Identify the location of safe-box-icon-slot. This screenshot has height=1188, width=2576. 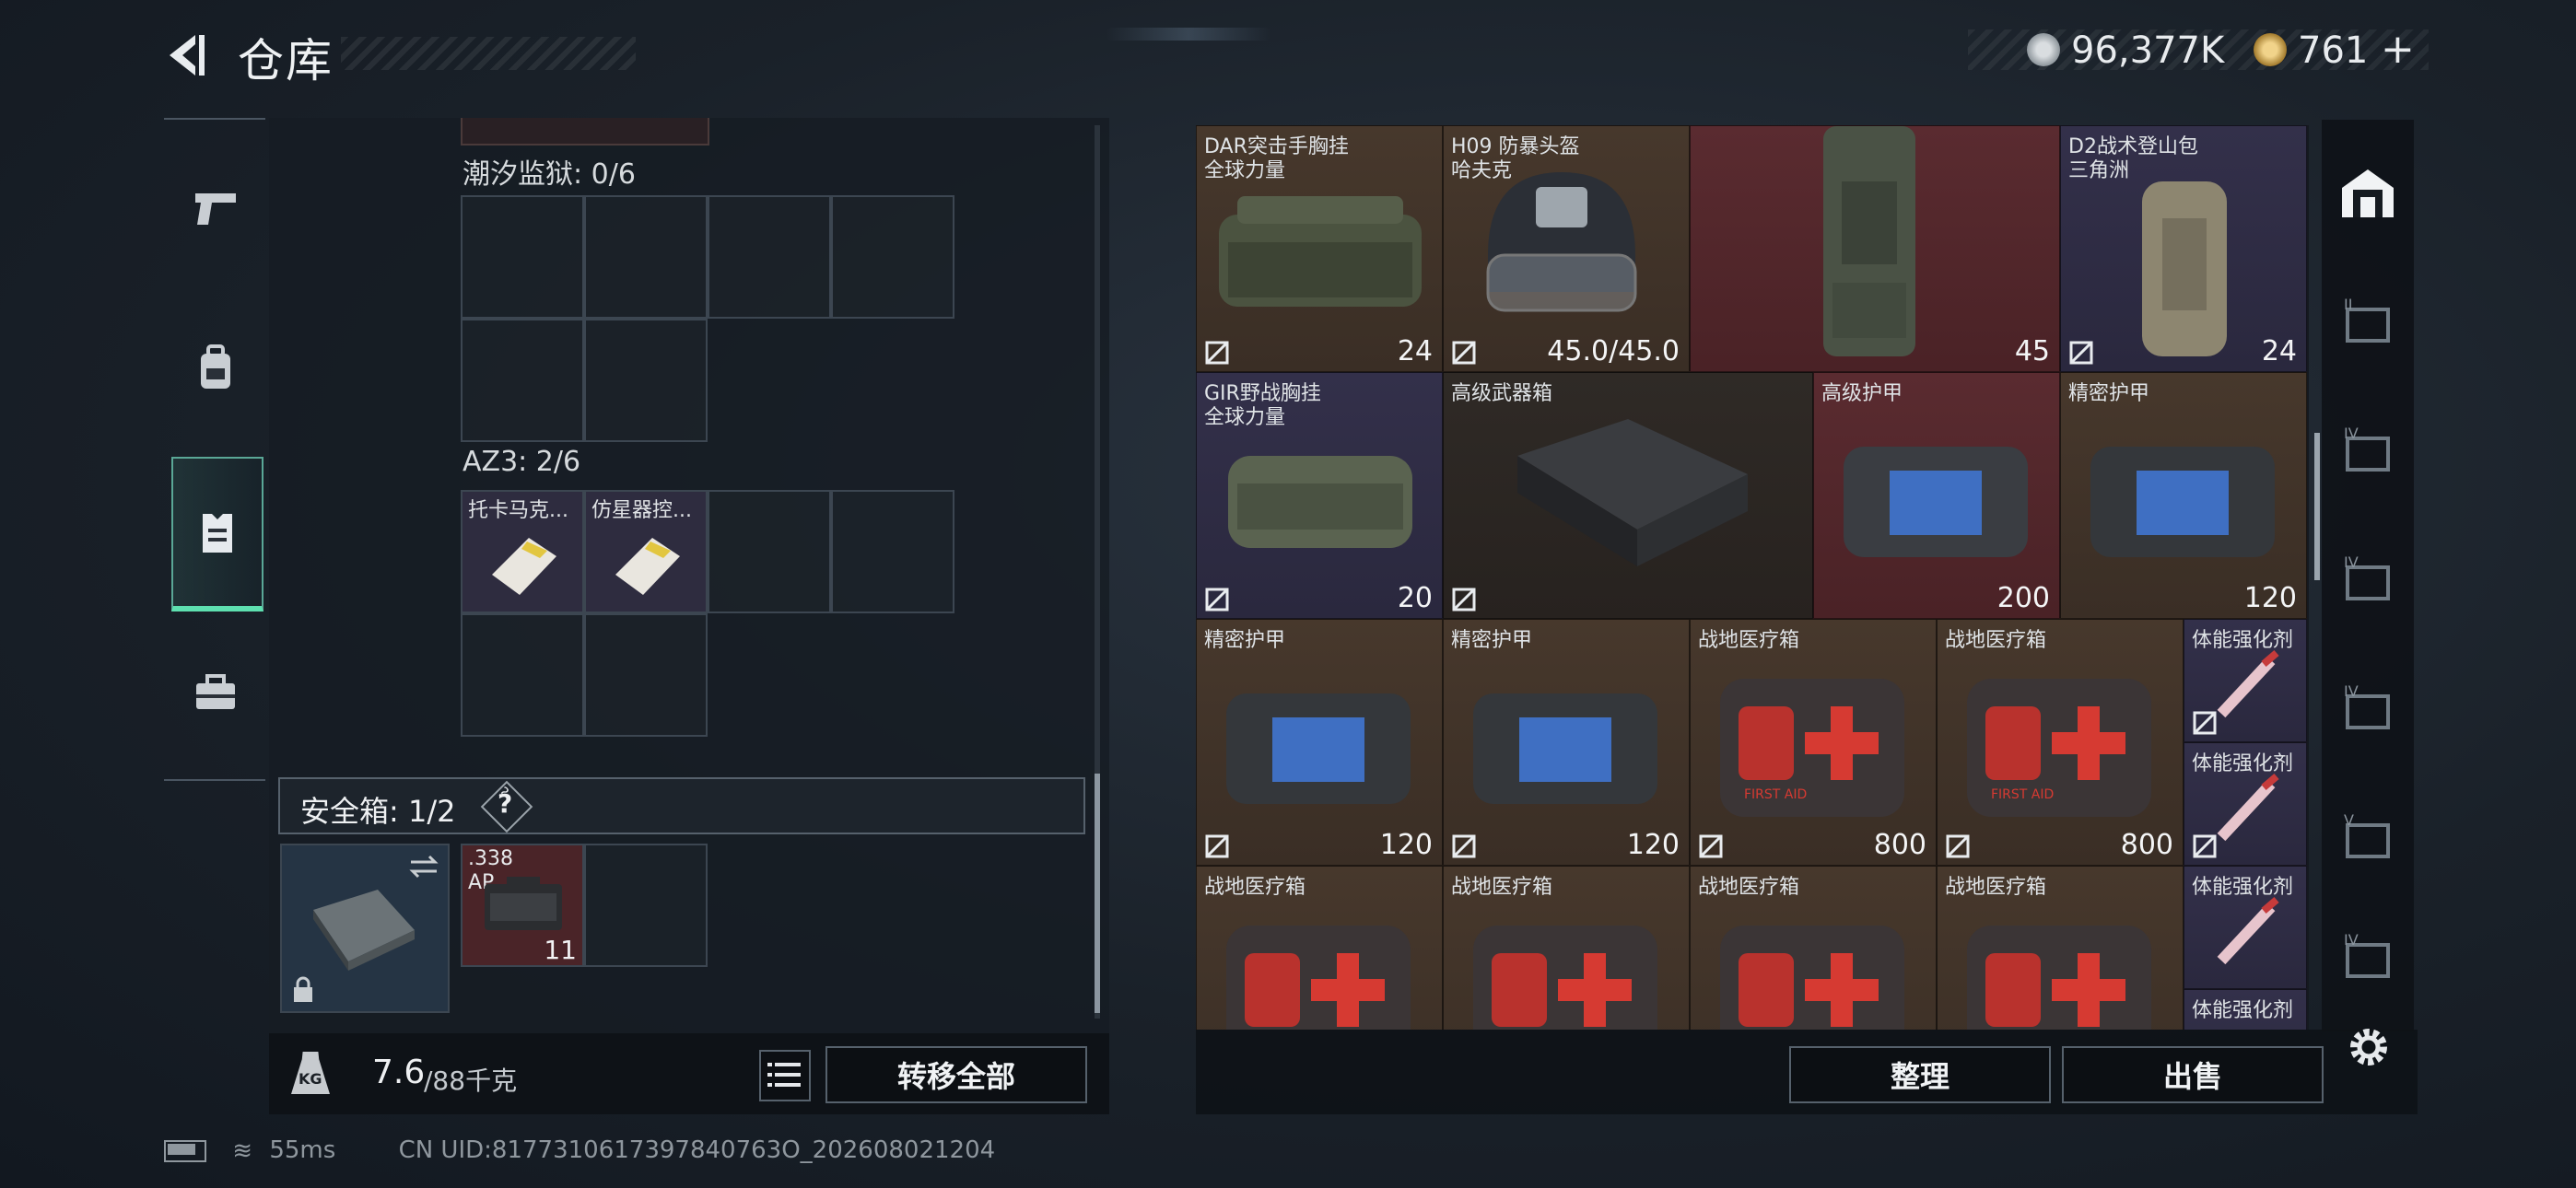
(365, 928).